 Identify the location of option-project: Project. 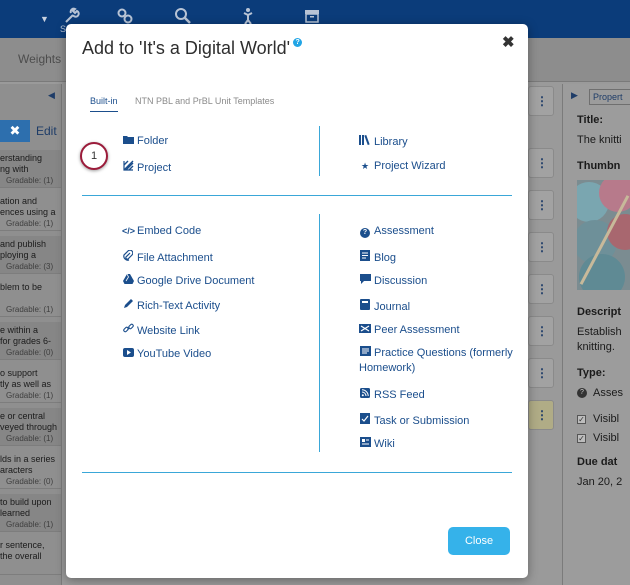
(146, 167).